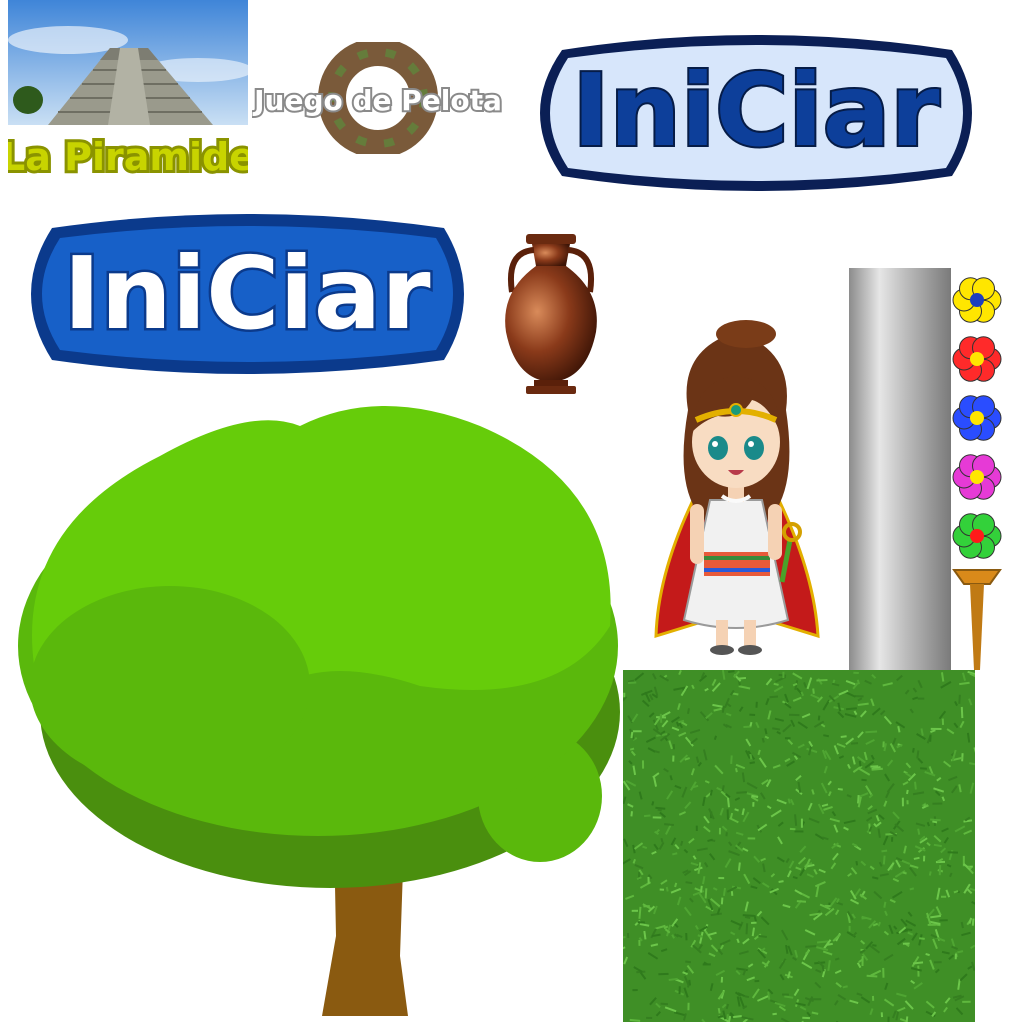  I want to click on flowers-column, so click(978, 418).